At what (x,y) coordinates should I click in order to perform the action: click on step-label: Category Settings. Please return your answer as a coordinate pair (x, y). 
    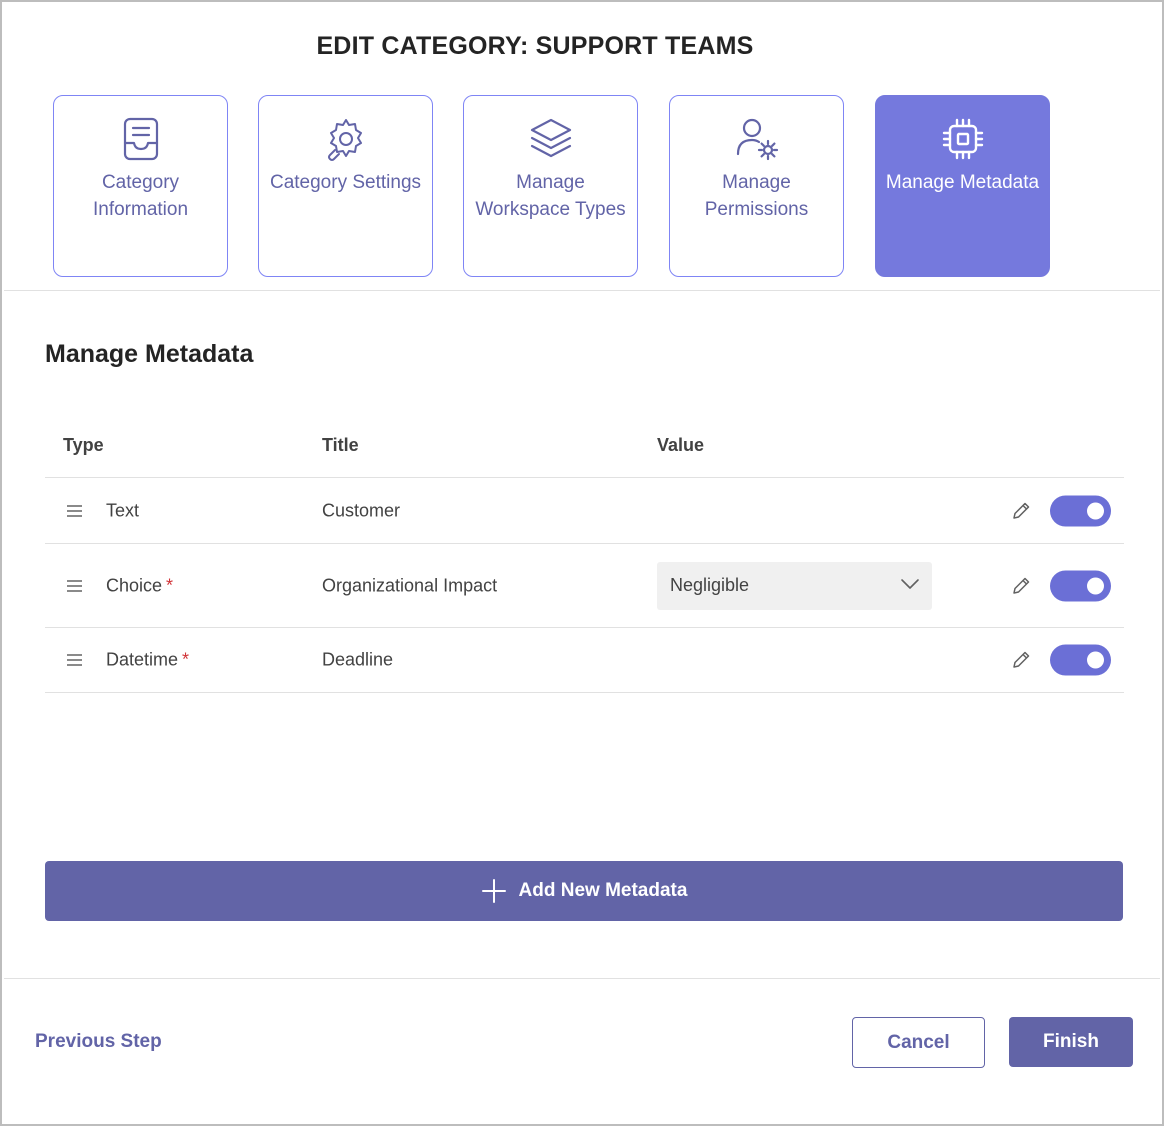
    Looking at the image, I should click on (345, 182).